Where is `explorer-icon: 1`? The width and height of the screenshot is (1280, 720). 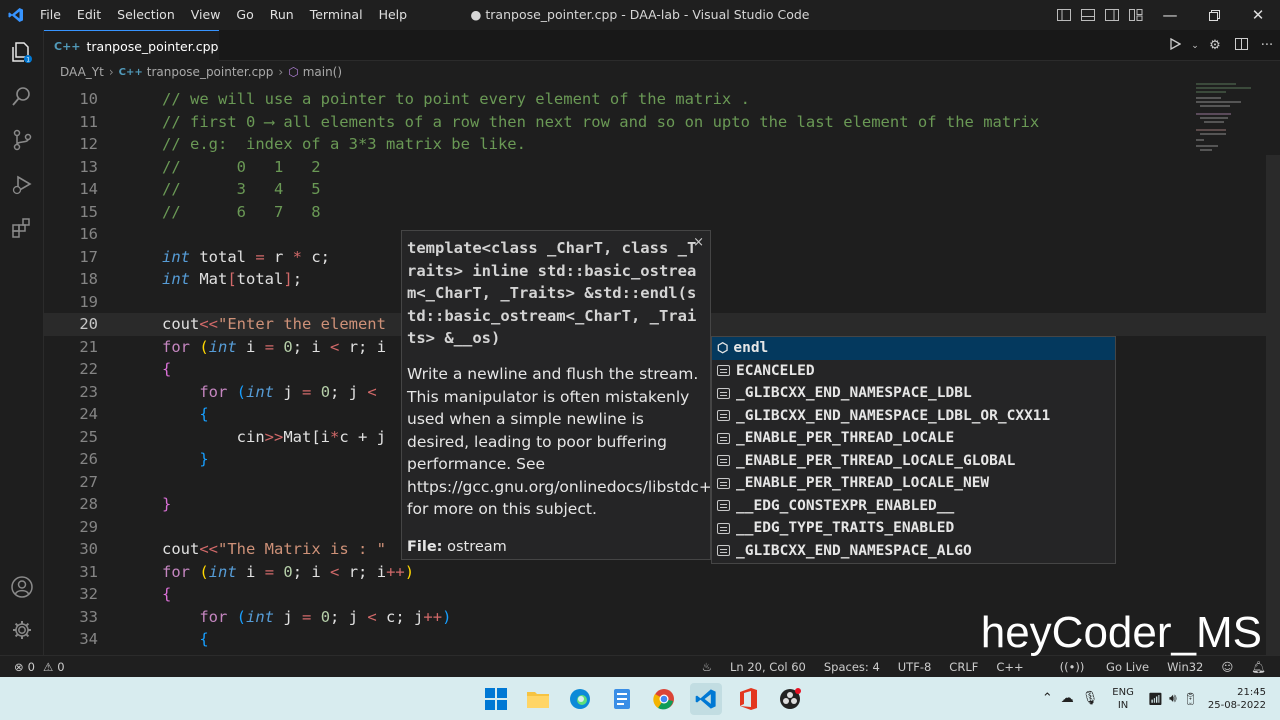 explorer-icon: 1 is located at coordinates (22, 52).